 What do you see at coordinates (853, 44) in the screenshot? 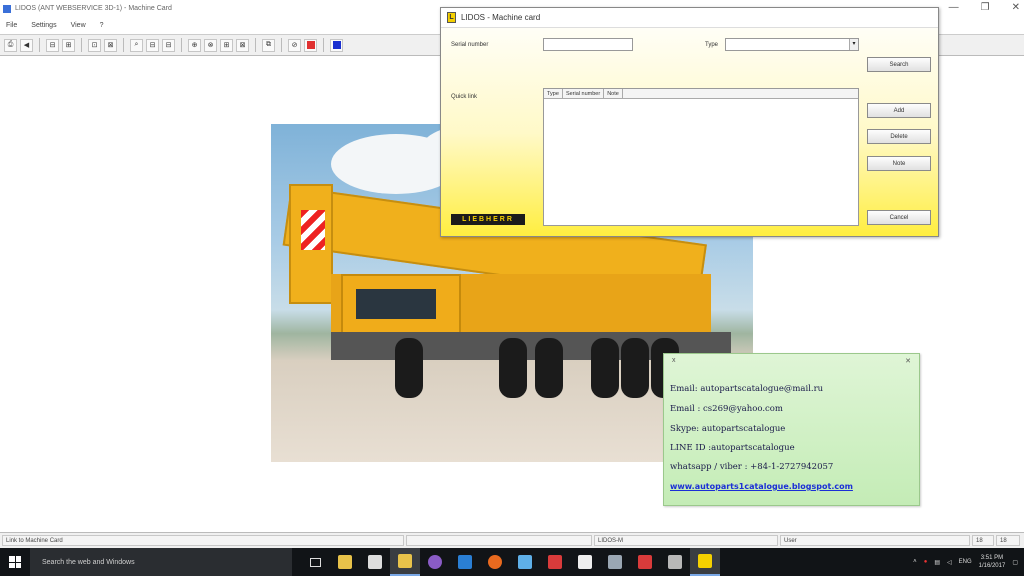
I see `chevron-down-icon: ▾` at bounding box center [853, 44].